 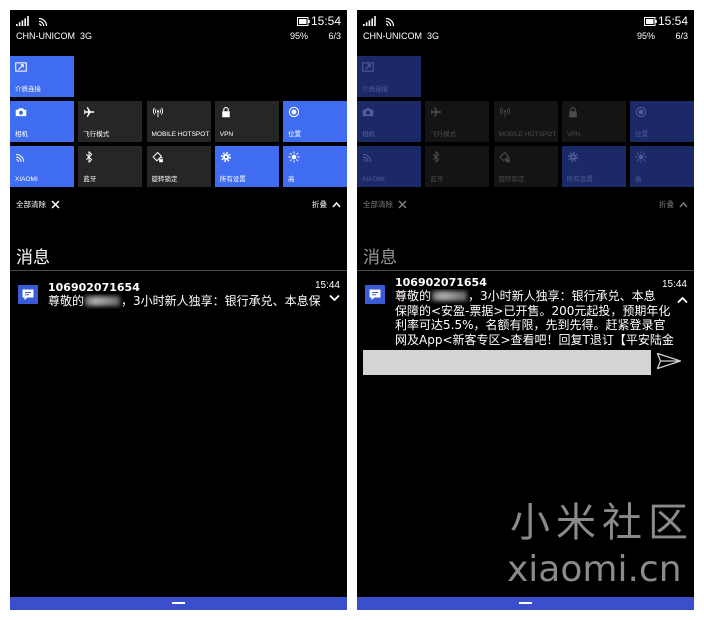 What do you see at coordinates (534, 339) in the screenshot?
I see `notification-text-line: 网及App<新客专区>查看吧！回复T退订【平安陆金` at bounding box center [534, 339].